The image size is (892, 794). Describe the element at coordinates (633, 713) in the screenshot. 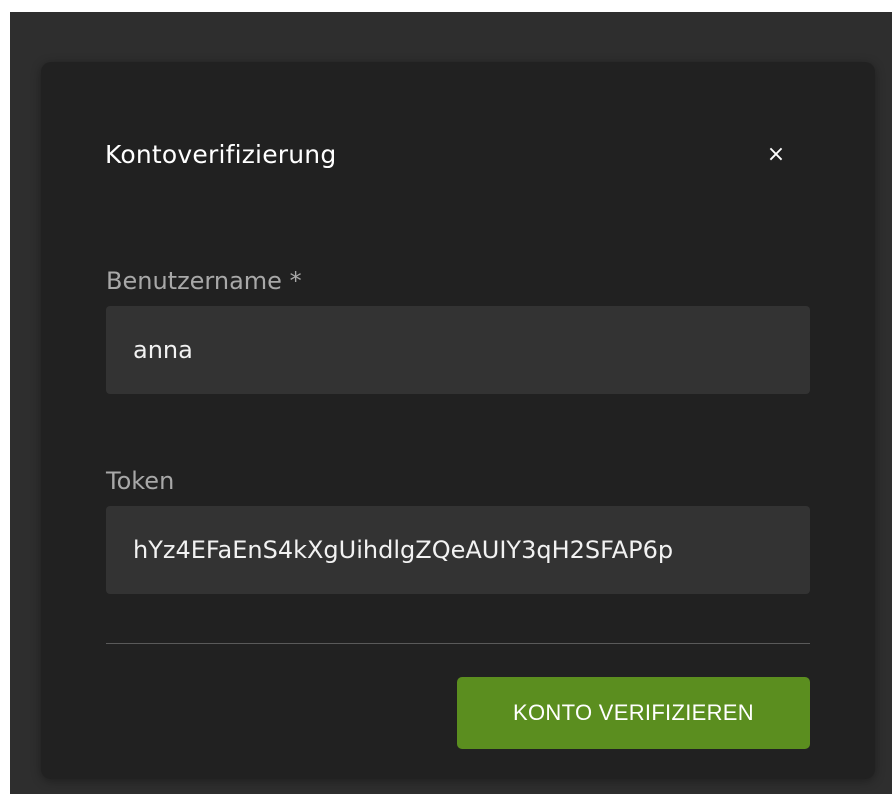

I see `verify-account-button: KONTO VERIFIZIEREN` at that location.